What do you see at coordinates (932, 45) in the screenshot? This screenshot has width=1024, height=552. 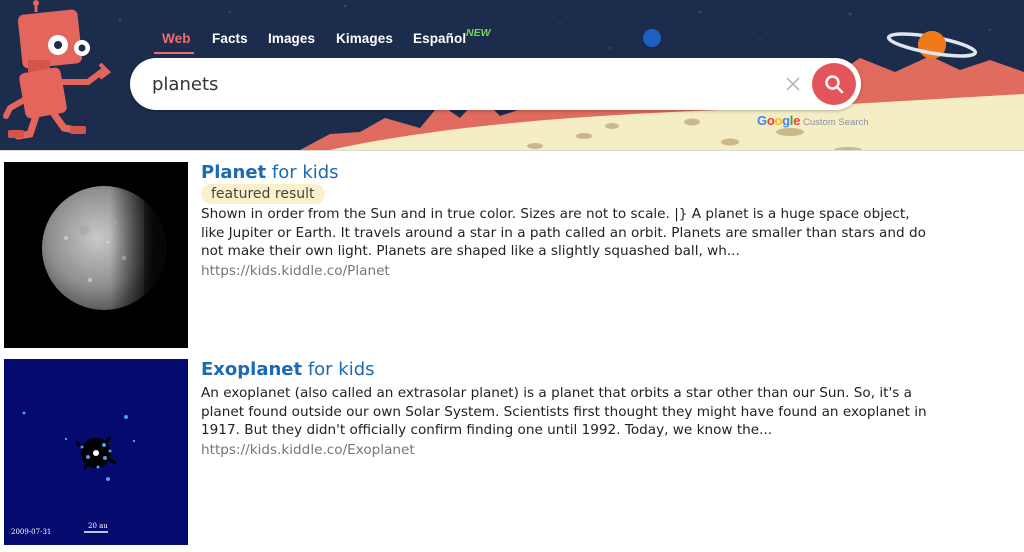 I see `ringed-planet-icon` at bounding box center [932, 45].